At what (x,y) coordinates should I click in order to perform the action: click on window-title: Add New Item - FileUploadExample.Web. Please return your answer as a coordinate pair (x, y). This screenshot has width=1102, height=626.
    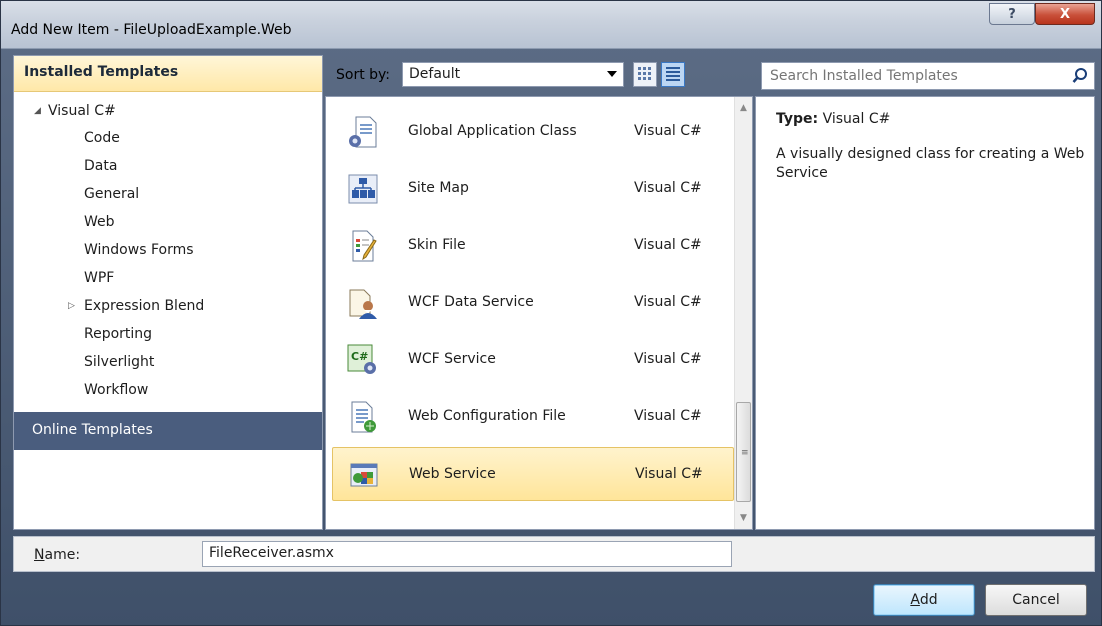
    Looking at the image, I should click on (151, 30).